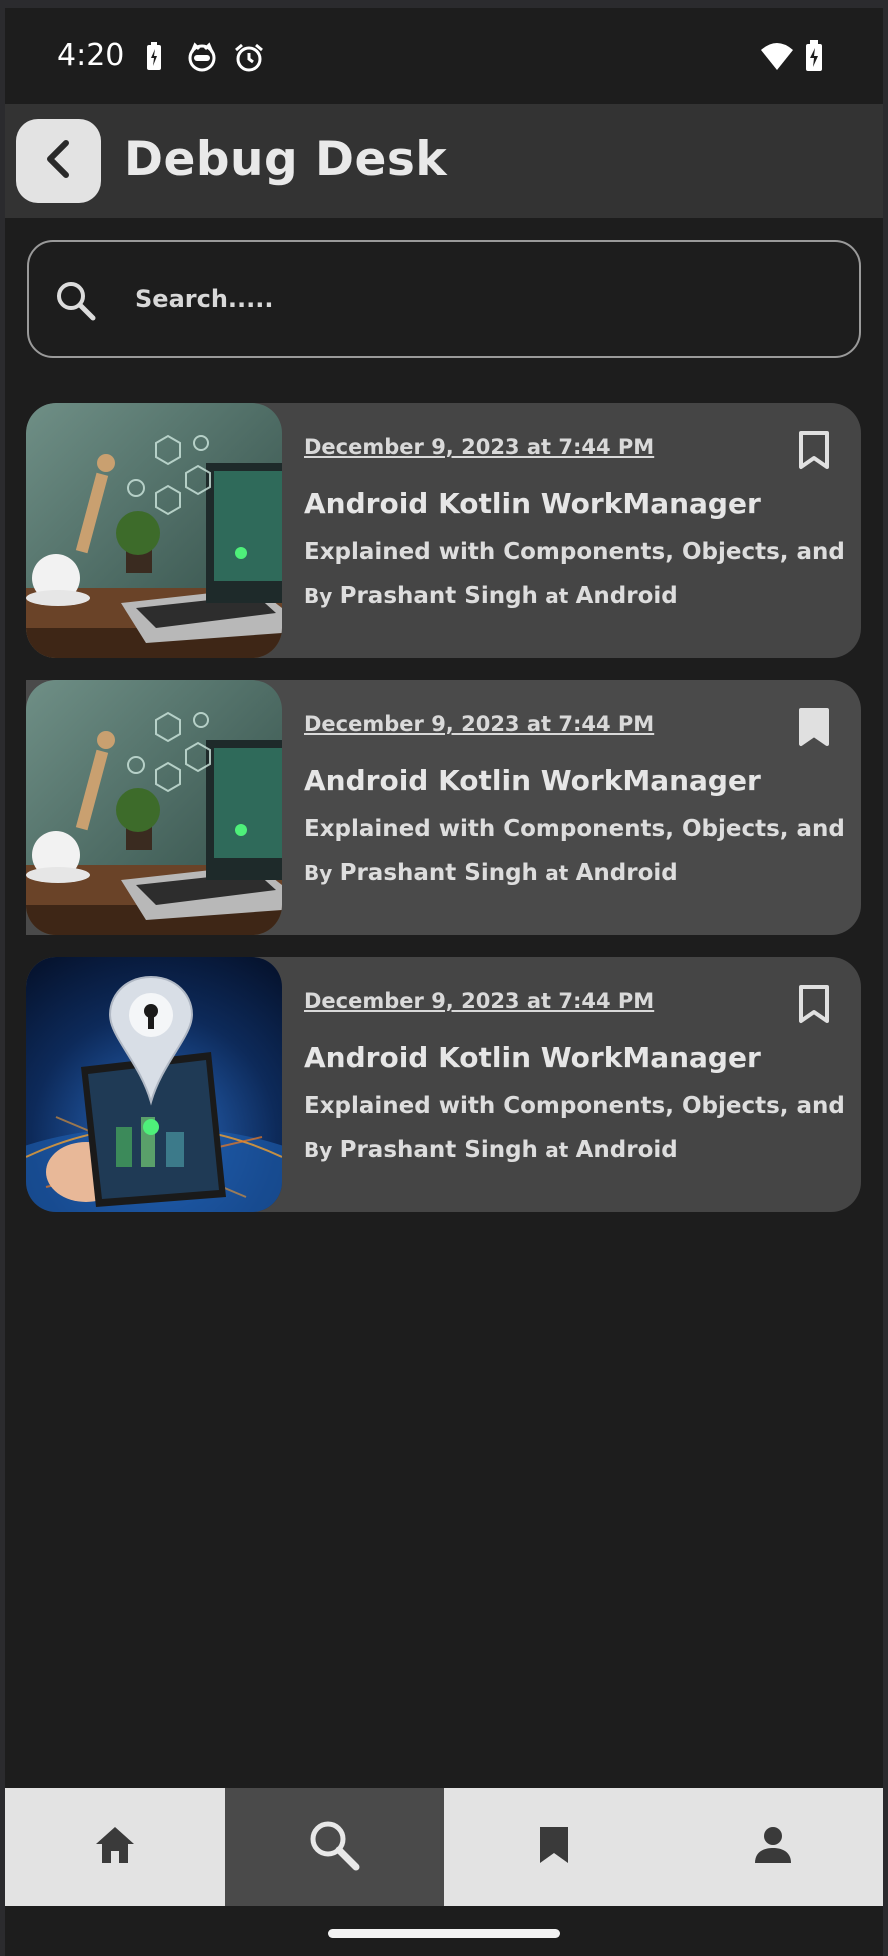 This screenshot has height=1956, width=888. I want to click on status-bar: 4:20, so click(444, 56).